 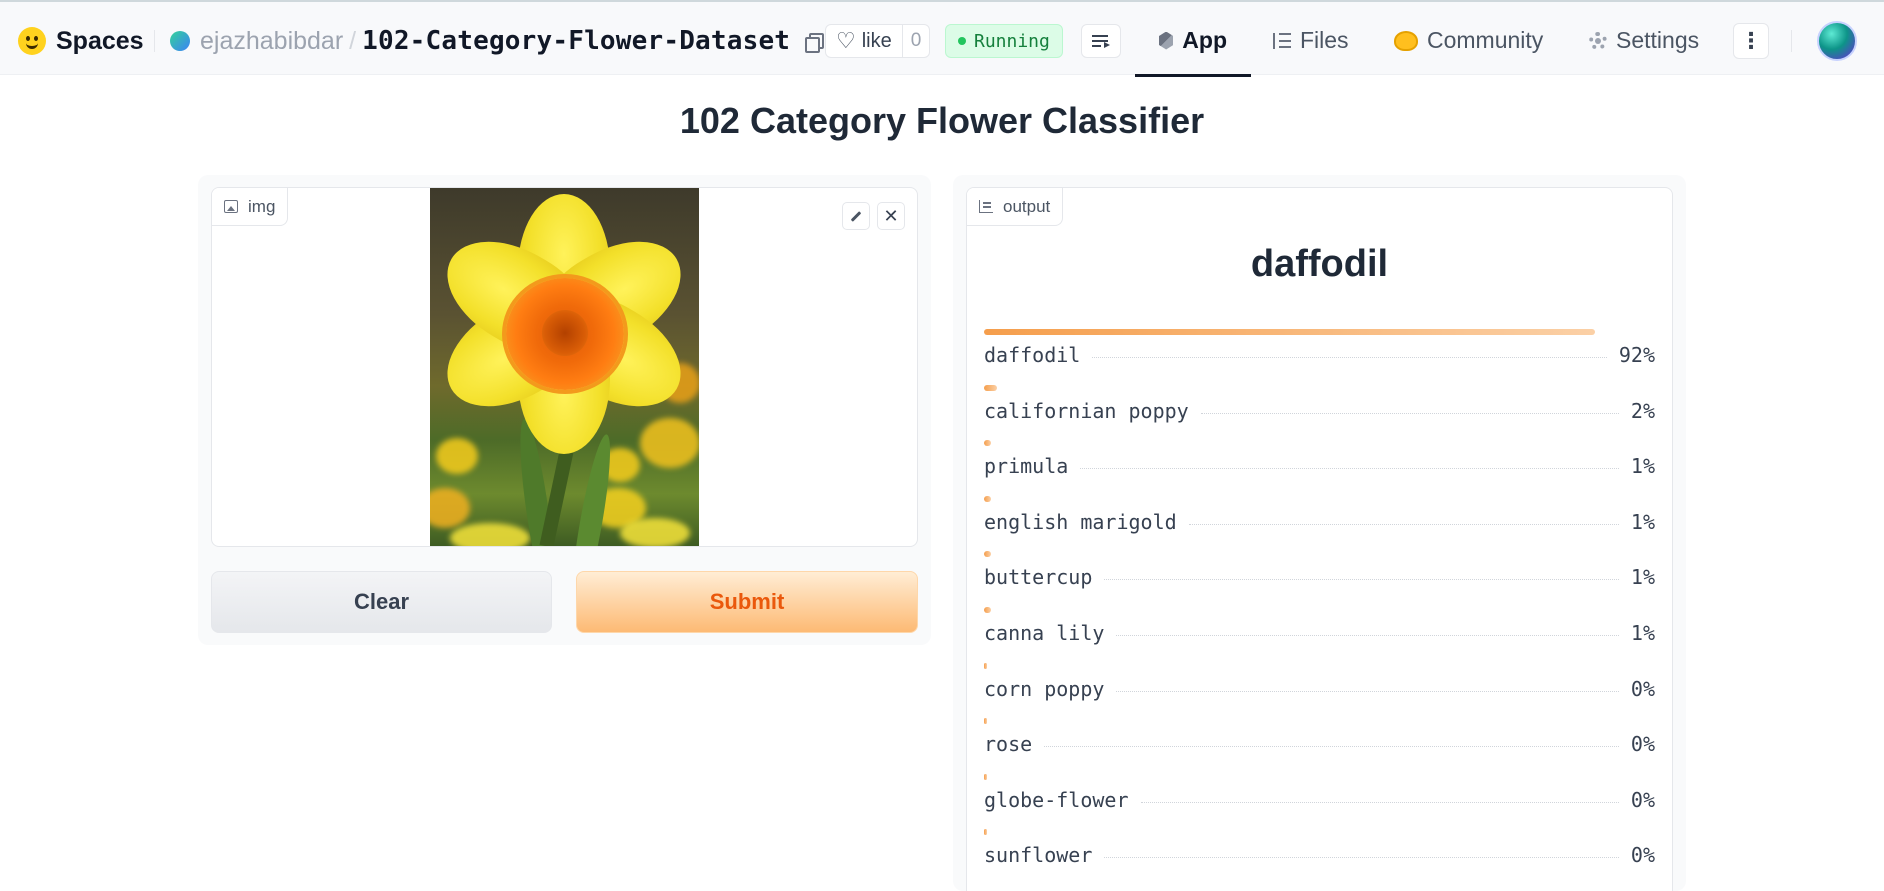 What do you see at coordinates (1044, 633) in the screenshot?
I see `confidence-label: canna lily` at bounding box center [1044, 633].